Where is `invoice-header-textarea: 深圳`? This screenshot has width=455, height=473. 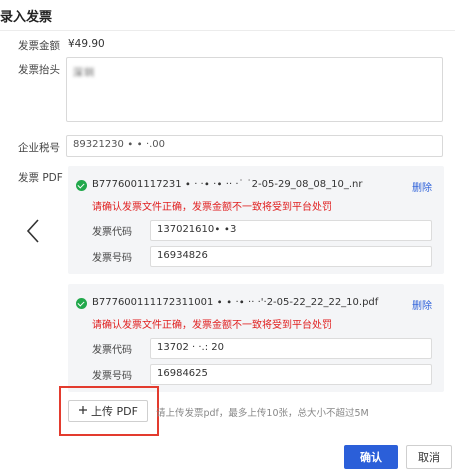 invoice-header-textarea: 深圳 is located at coordinates (254, 89).